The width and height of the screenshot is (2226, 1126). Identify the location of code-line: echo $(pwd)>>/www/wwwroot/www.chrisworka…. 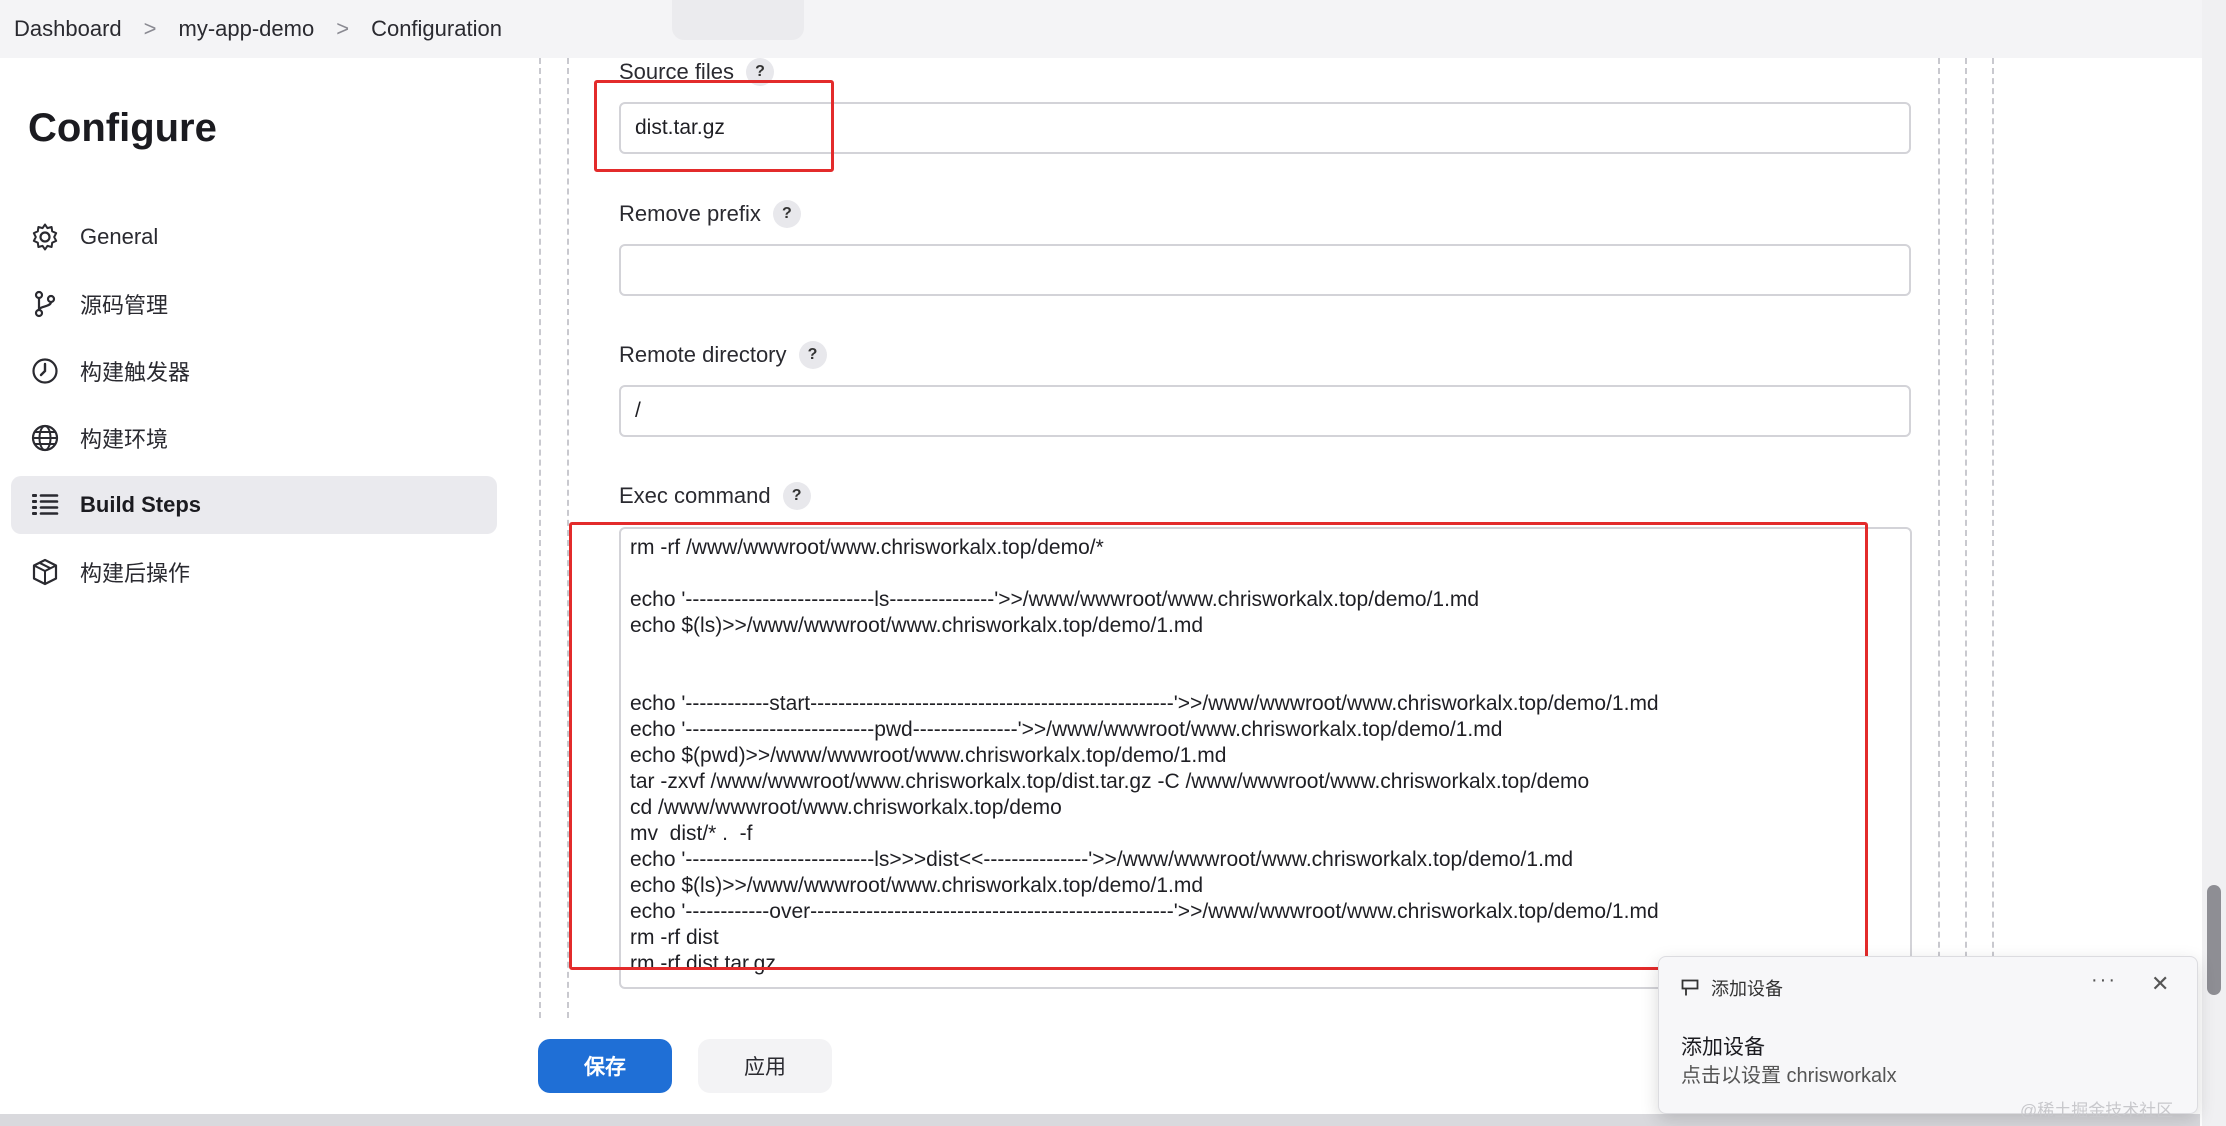
(928, 755).